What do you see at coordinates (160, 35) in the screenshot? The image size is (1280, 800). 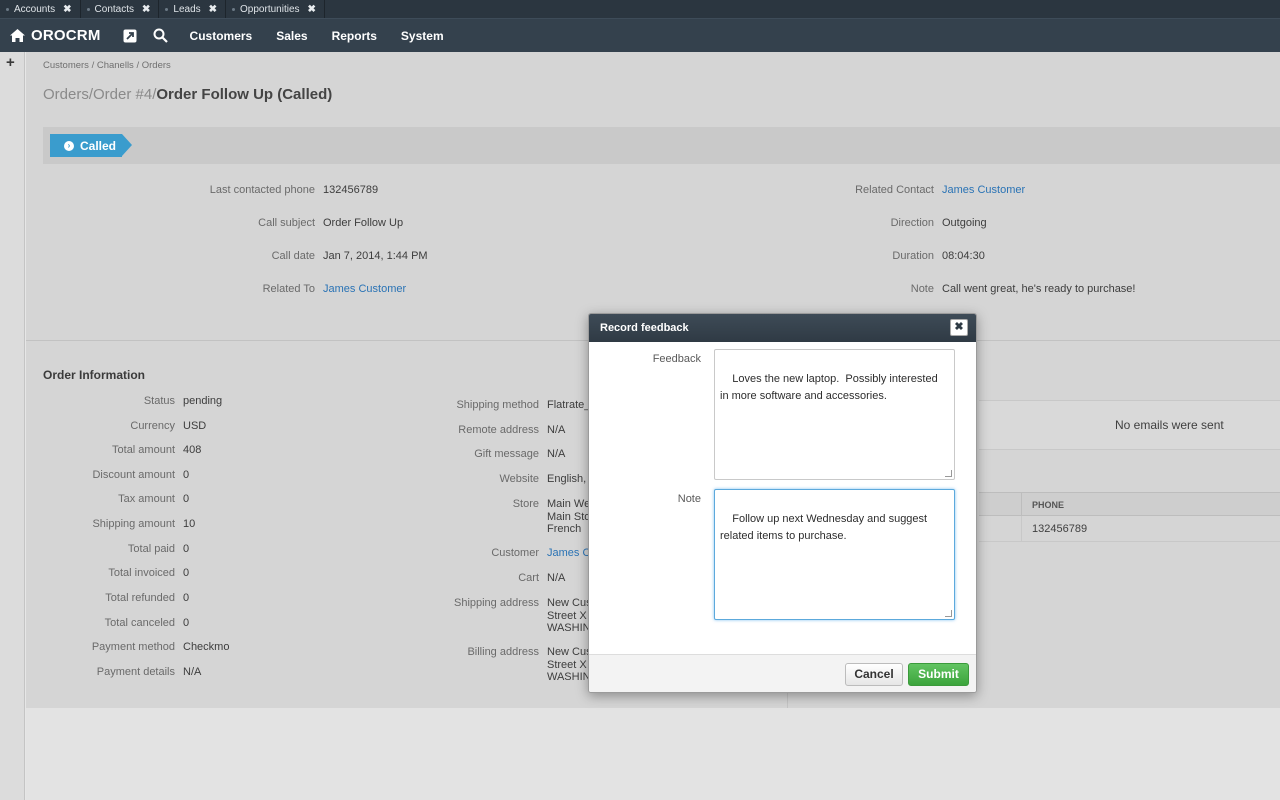 I see `search-icon` at bounding box center [160, 35].